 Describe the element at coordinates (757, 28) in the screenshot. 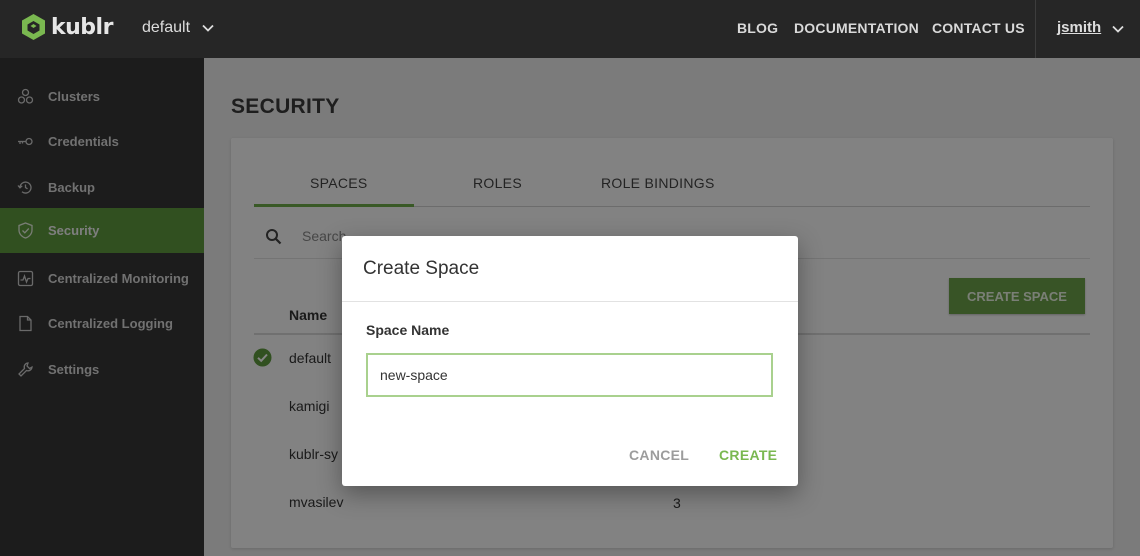

I see `nav-blog: BLOG` at that location.